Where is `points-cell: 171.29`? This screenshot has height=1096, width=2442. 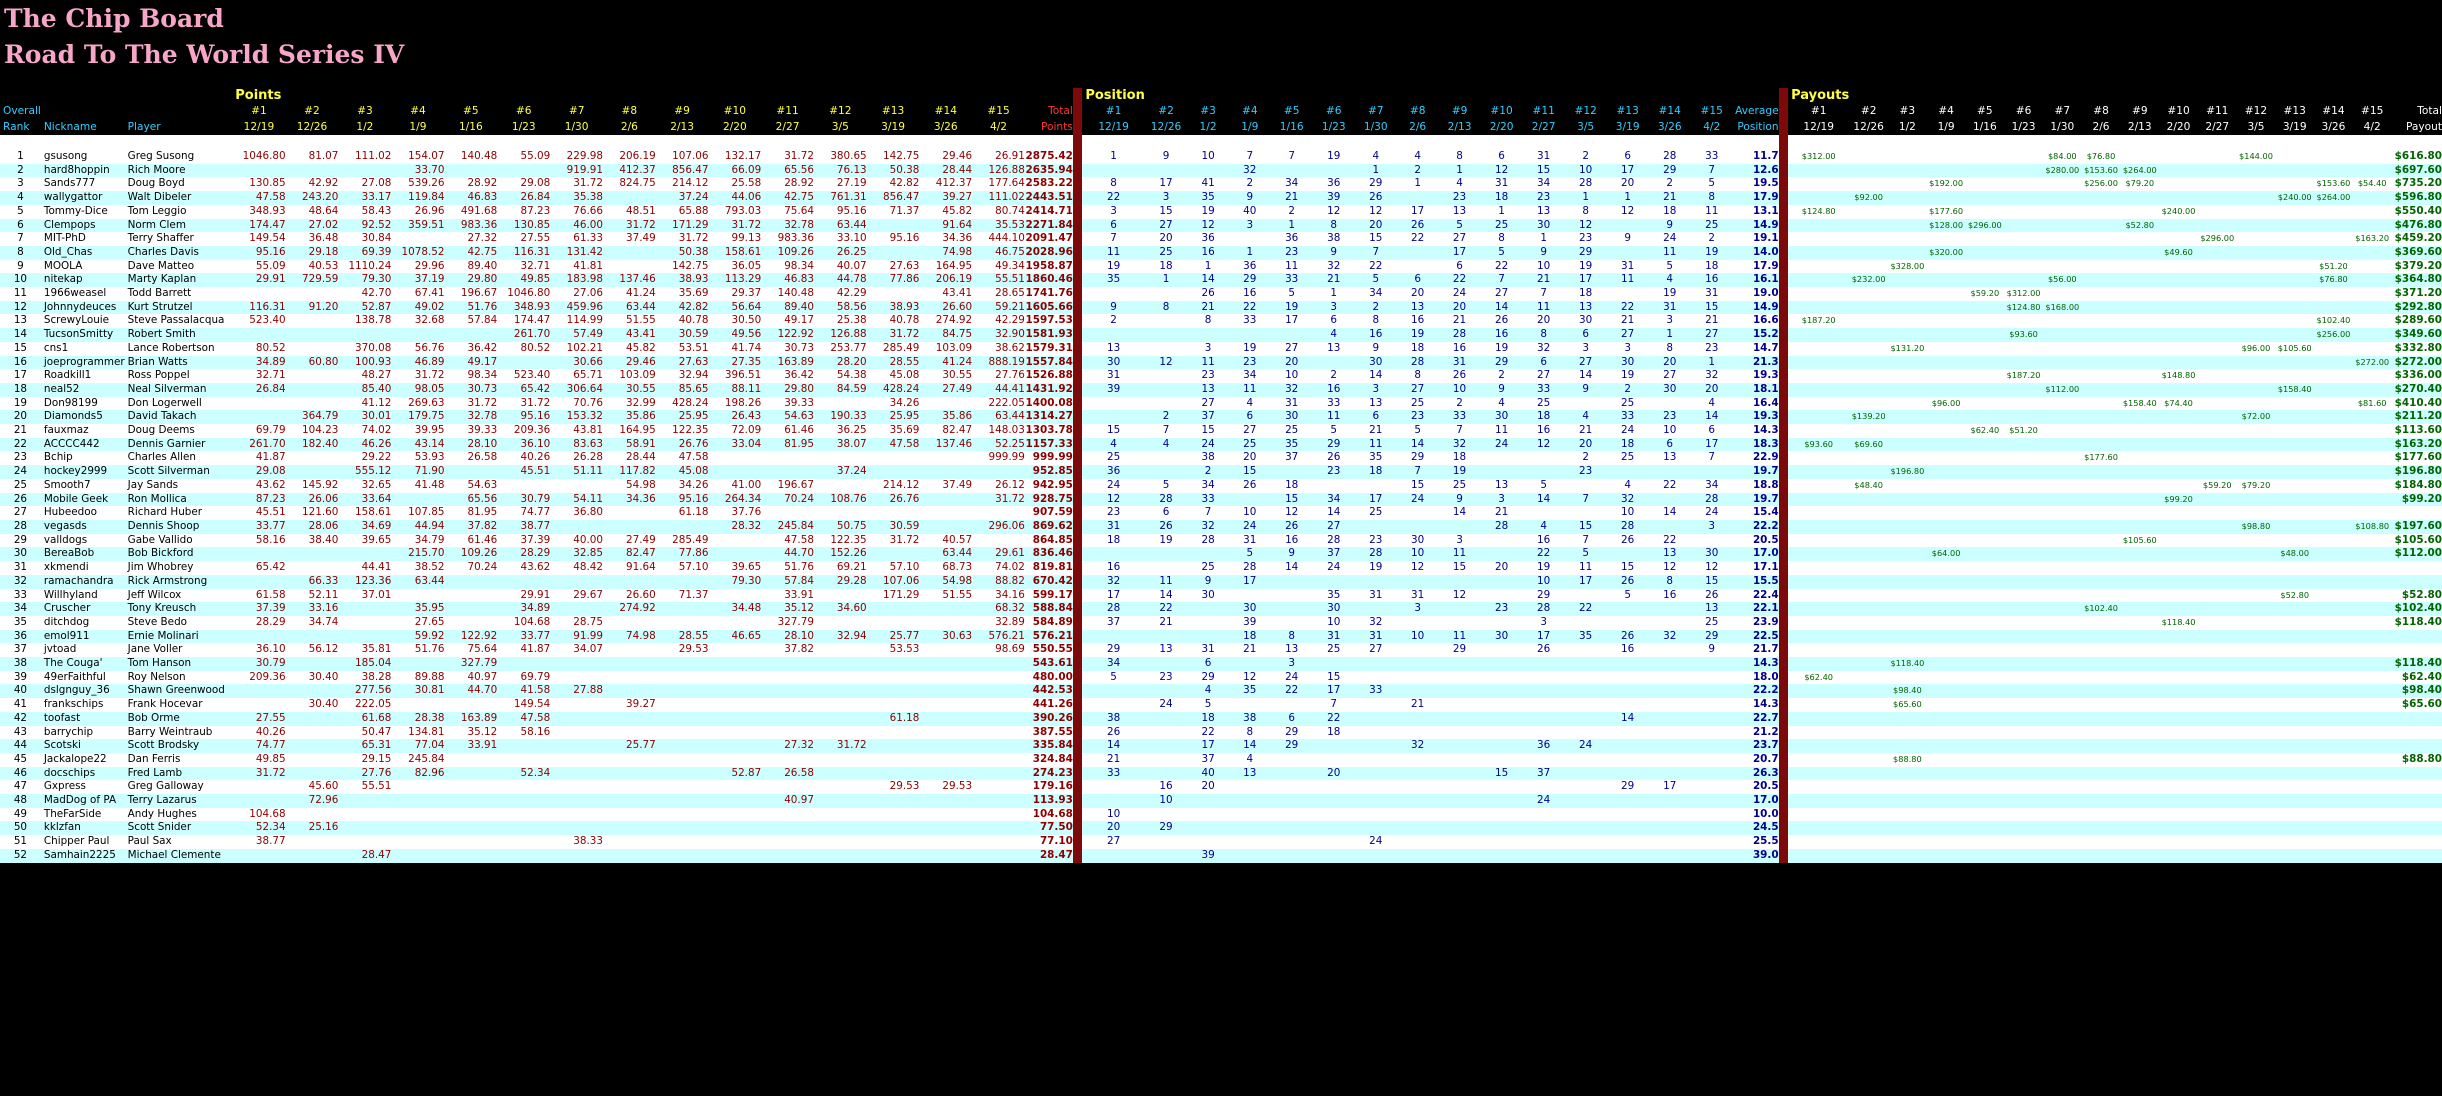 points-cell: 171.29 is located at coordinates (682, 225).